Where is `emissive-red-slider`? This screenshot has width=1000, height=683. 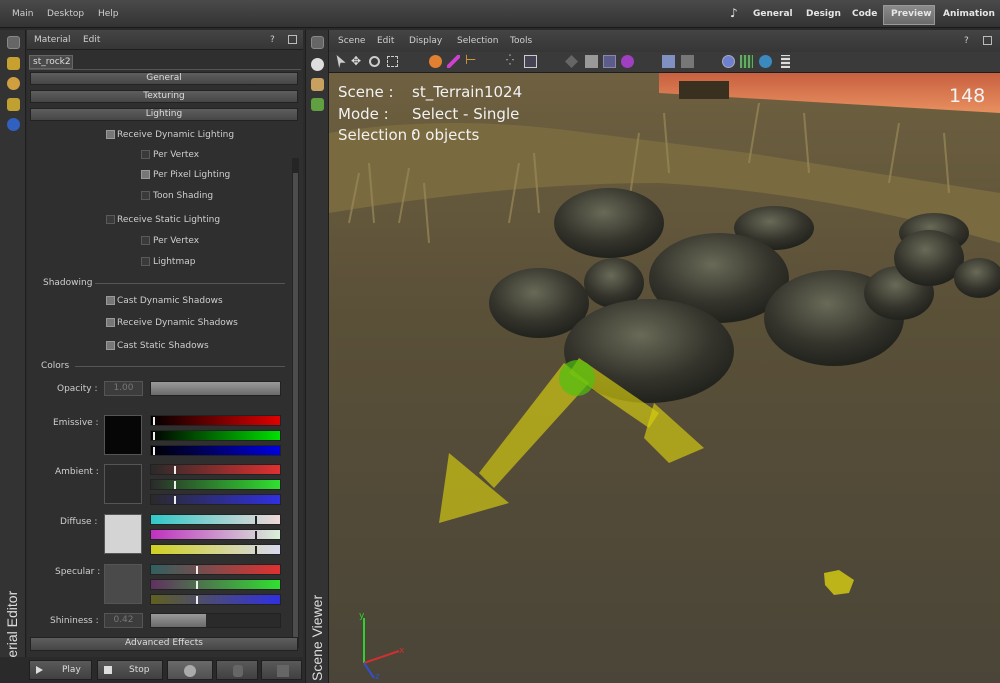 emissive-red-slider is located at coordinates (215, 420).